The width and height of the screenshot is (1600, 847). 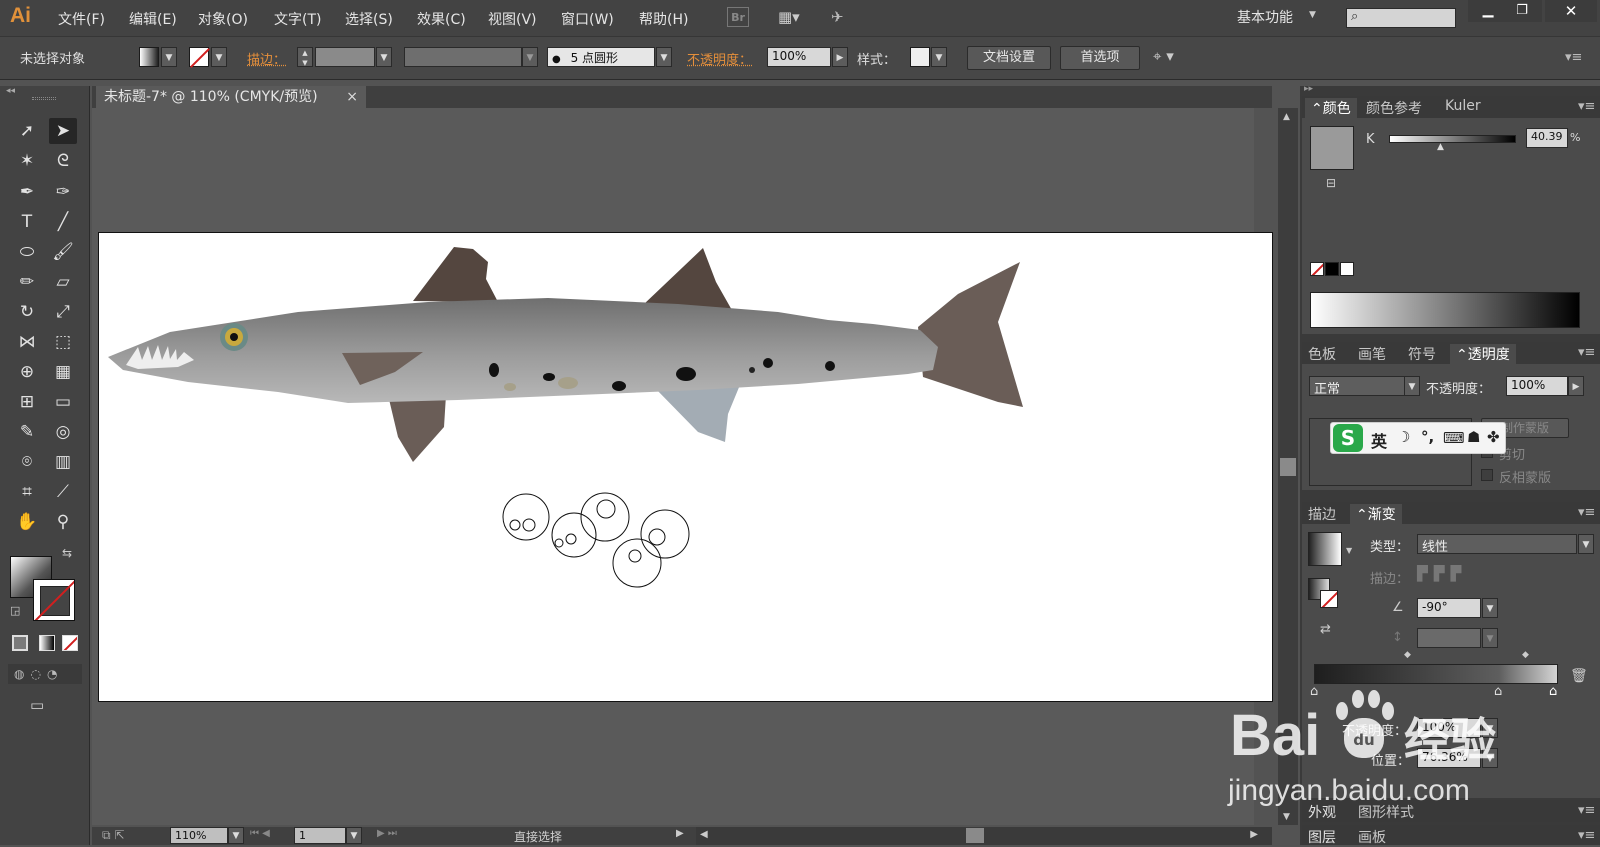 What do you see at coordinates (789, 17) in the screenshot?
I see `arrange-documents-icon: ▦▾` at bounding box center [789, 17].